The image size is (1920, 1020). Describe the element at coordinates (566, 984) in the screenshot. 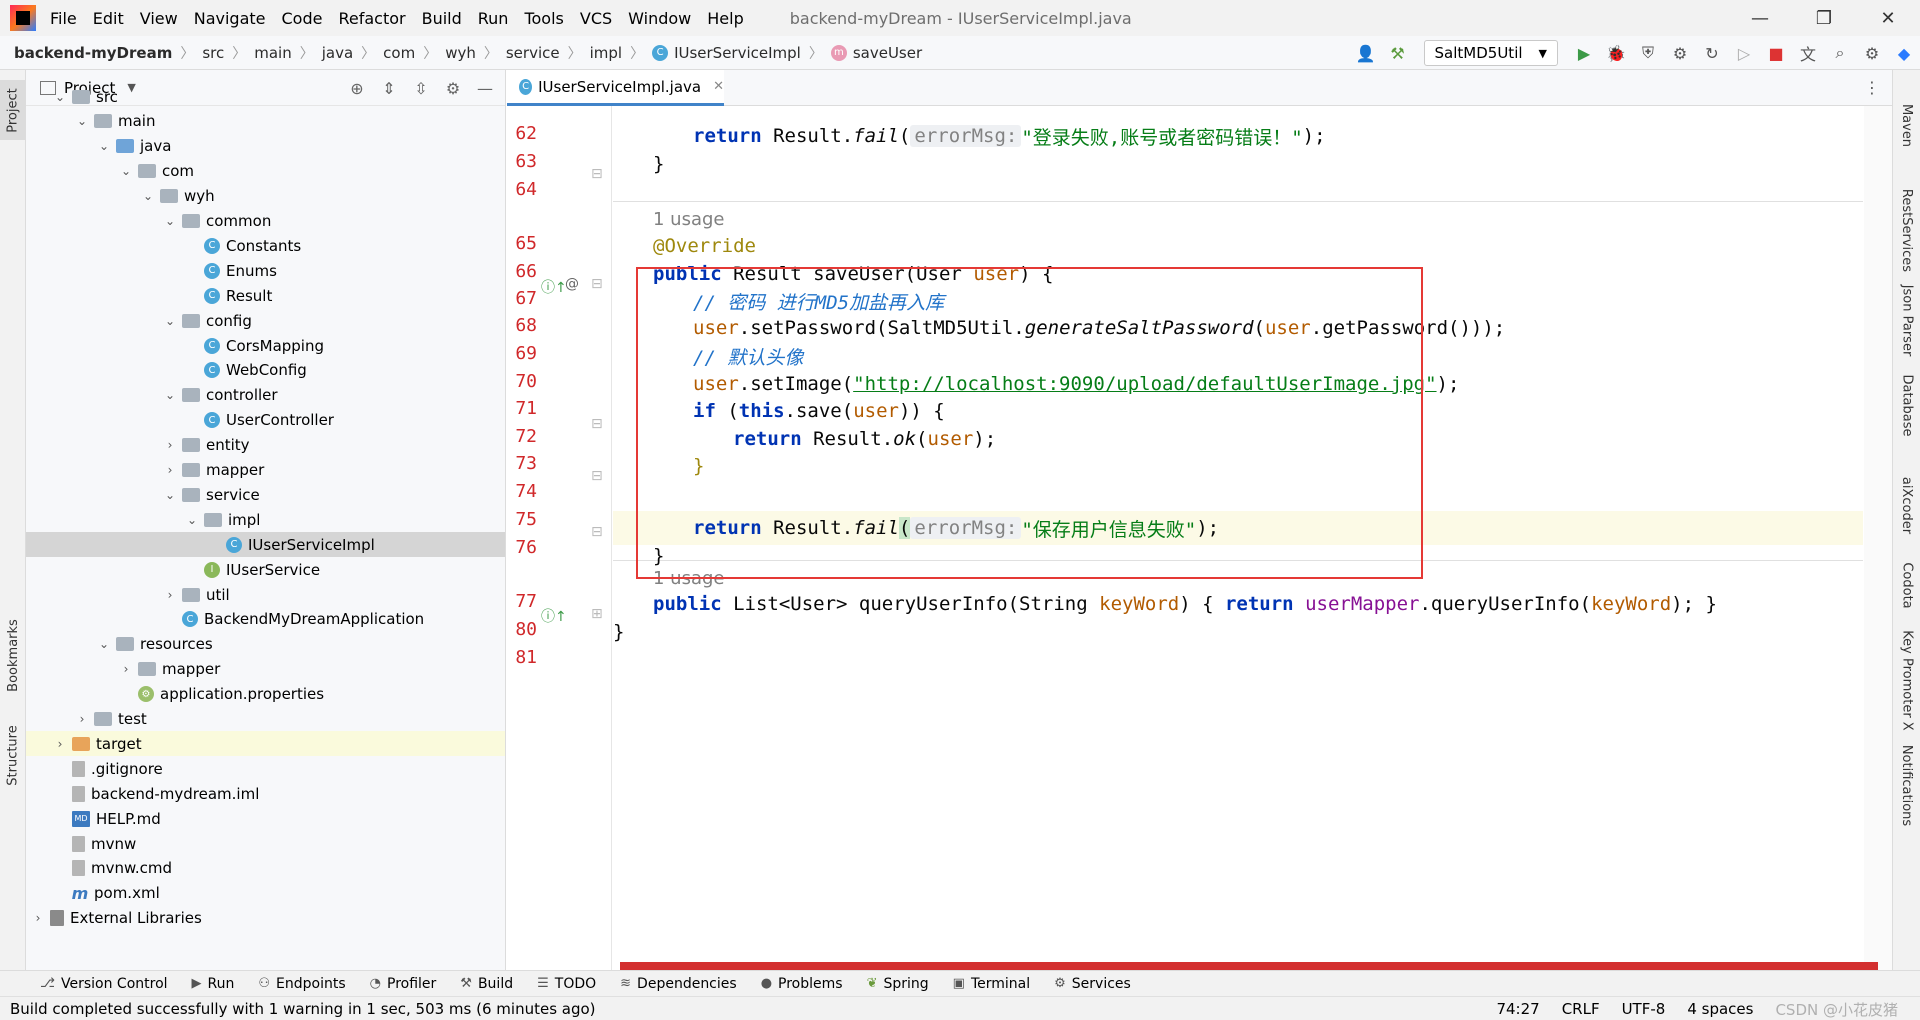

I see `tool-todo: ☰ TODO` at that location.